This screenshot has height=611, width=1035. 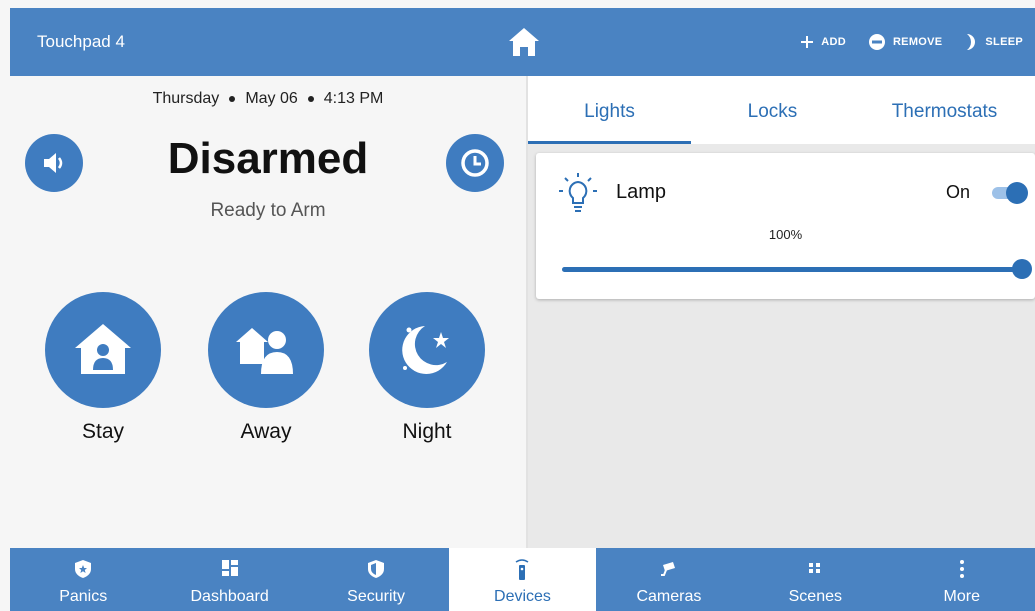 What do you see at coordinates (772, 110) in the screenshot?
I see `tab-locks: Locks` at bounding box center [772, 110].